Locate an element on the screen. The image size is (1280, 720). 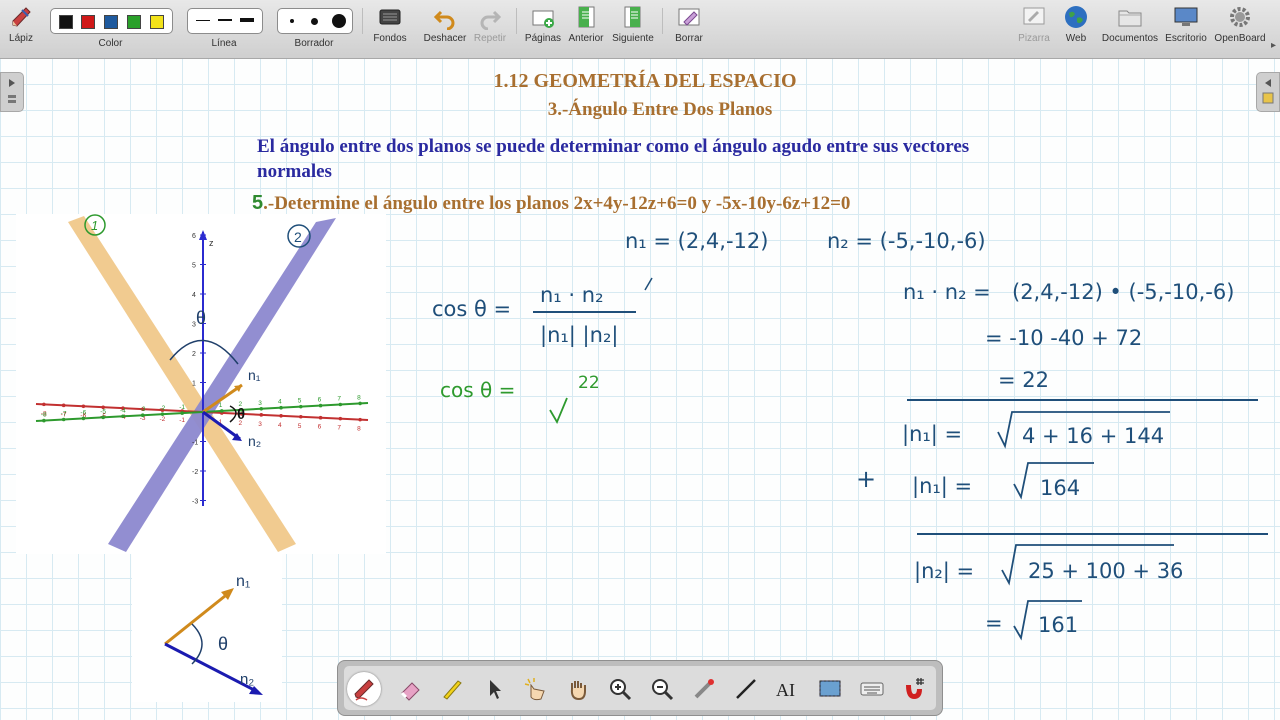
dot-product-rhs: (2,4,-12) • (-5,-10,-6) is located at coordinates (1123, 292).